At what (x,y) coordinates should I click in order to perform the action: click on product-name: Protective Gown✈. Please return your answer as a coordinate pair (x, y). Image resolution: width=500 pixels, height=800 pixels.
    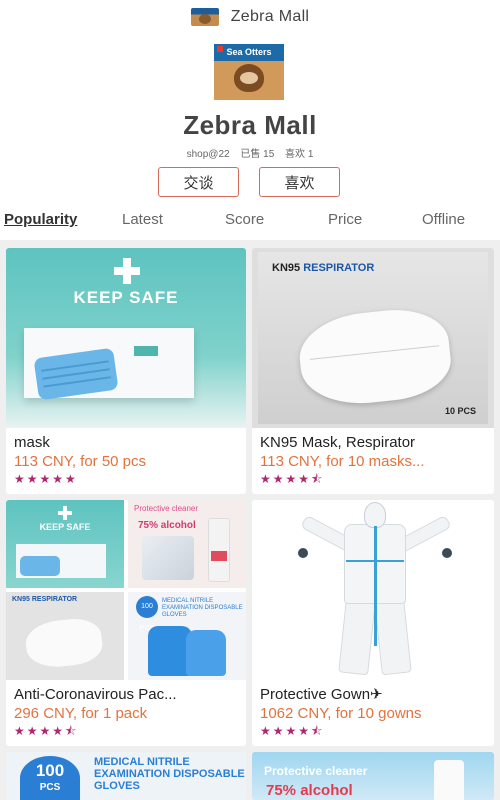
    Looking at the image, I should click on (373, 695).